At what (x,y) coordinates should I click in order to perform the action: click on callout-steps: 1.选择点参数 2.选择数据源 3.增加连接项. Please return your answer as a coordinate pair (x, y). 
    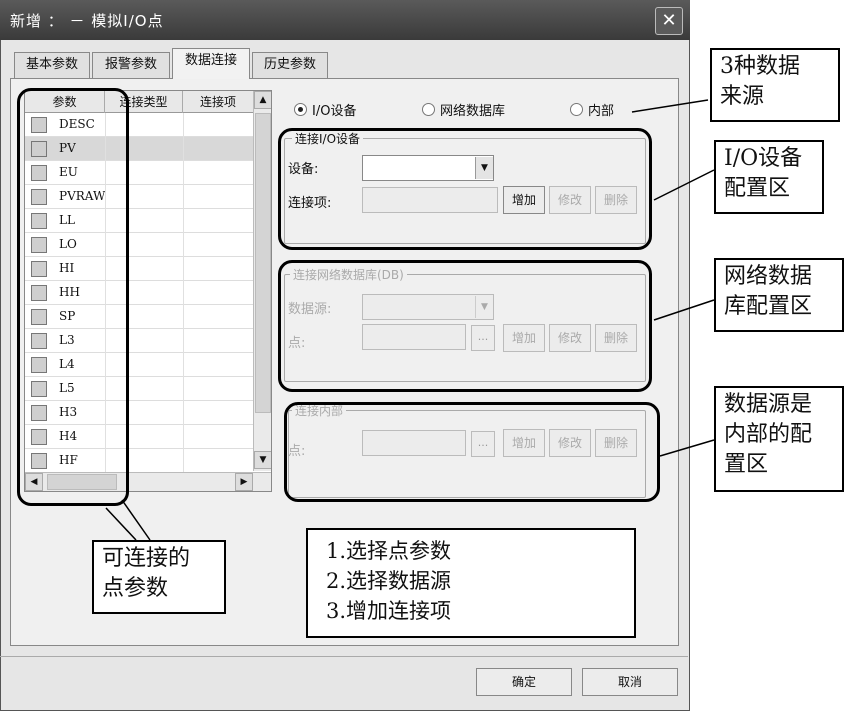
    Looking at the image, I should click on (471, 583).